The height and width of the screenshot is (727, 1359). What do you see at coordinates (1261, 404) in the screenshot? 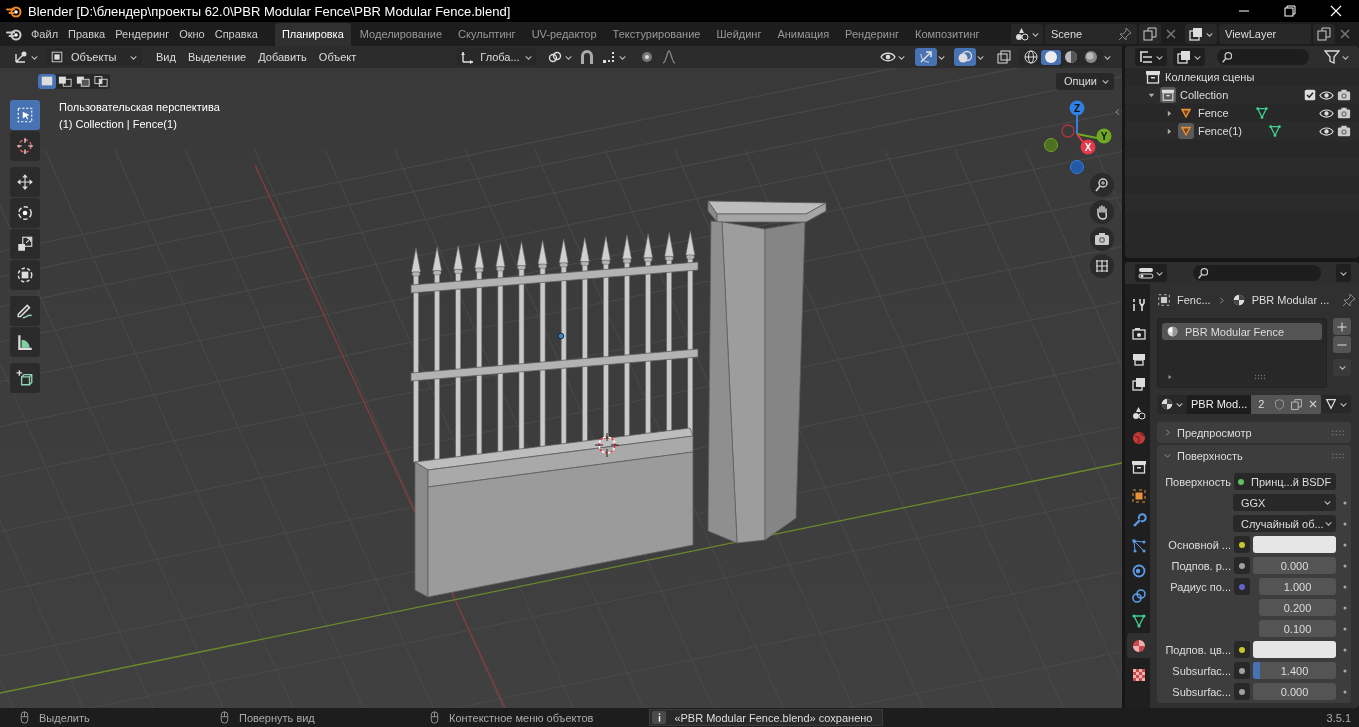
I see `user-count: 2` at bounding box center [1261, 404].